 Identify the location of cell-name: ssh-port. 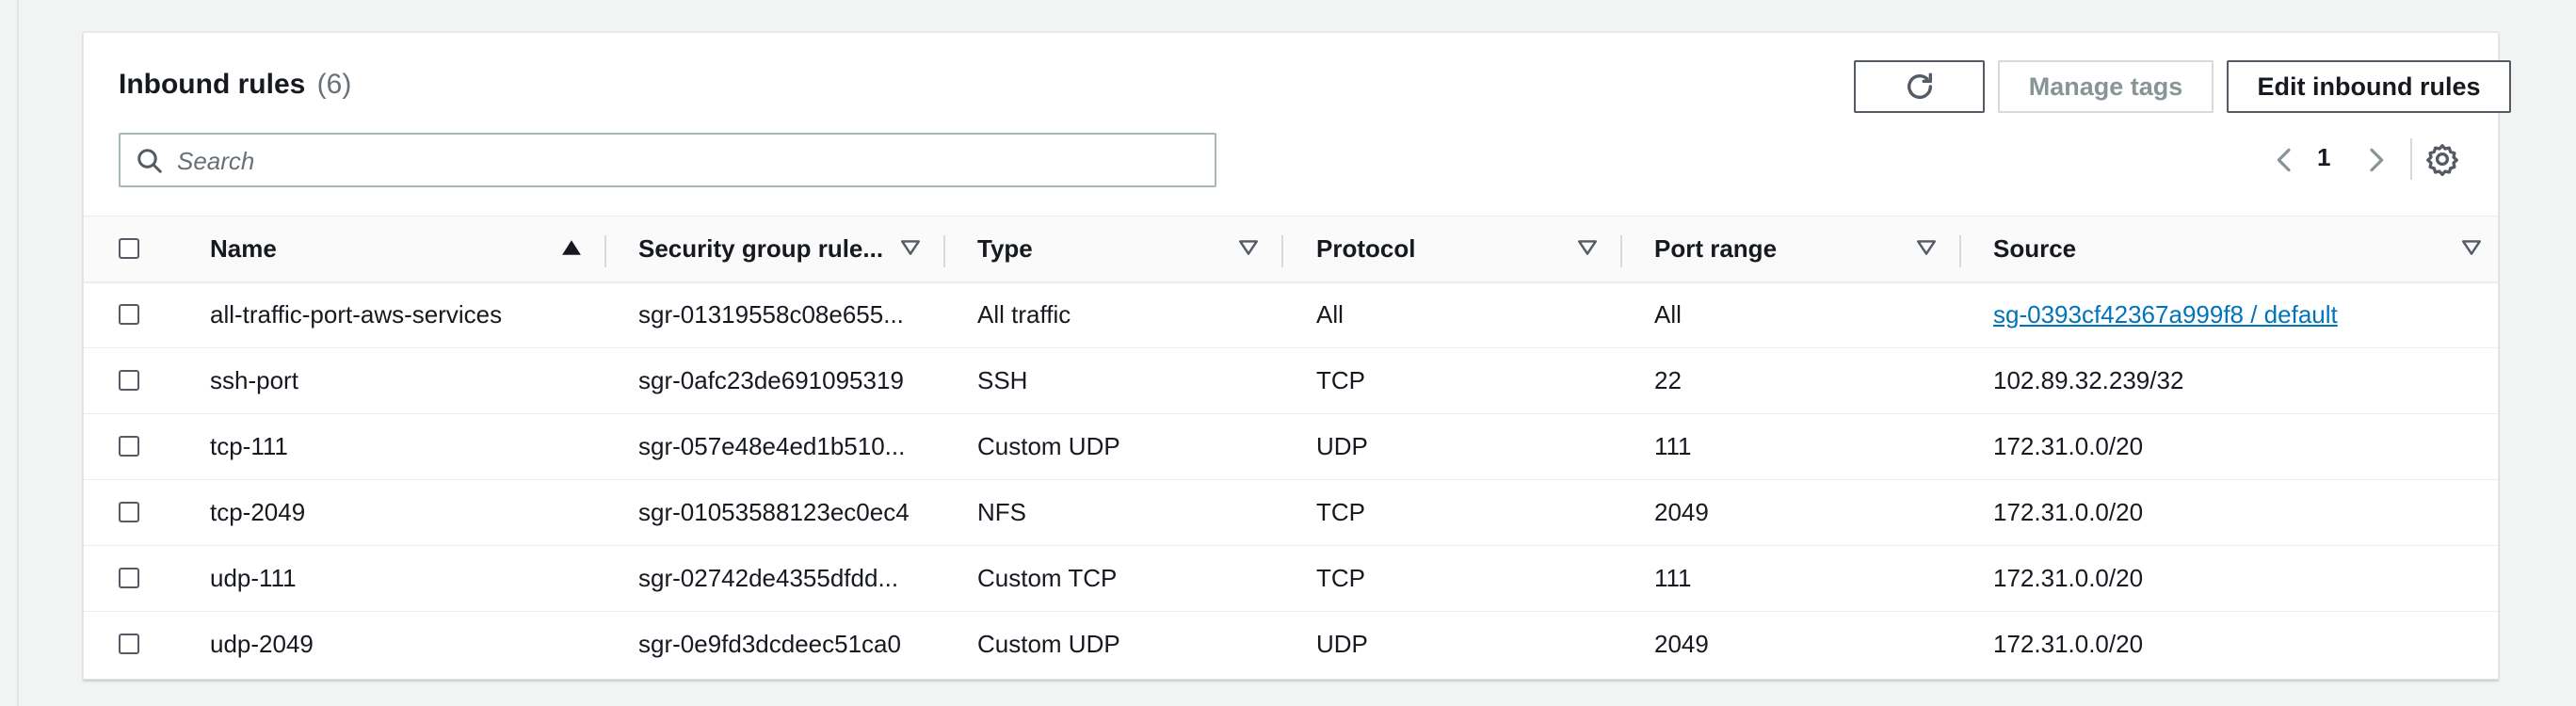
(254, 379).